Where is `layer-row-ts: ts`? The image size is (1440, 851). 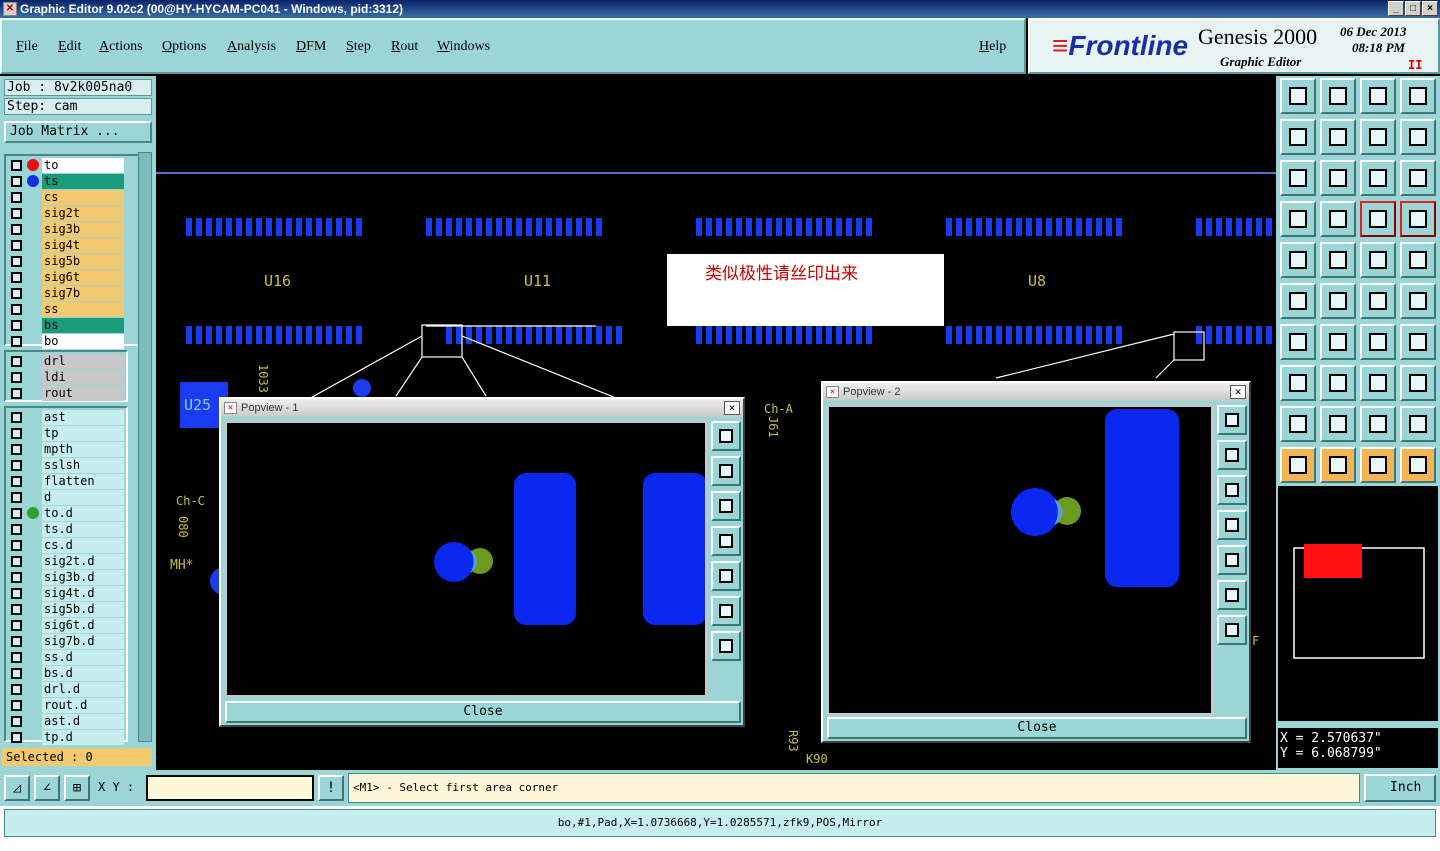
layer-row-ts: ts is located at coordinates (67, 181).